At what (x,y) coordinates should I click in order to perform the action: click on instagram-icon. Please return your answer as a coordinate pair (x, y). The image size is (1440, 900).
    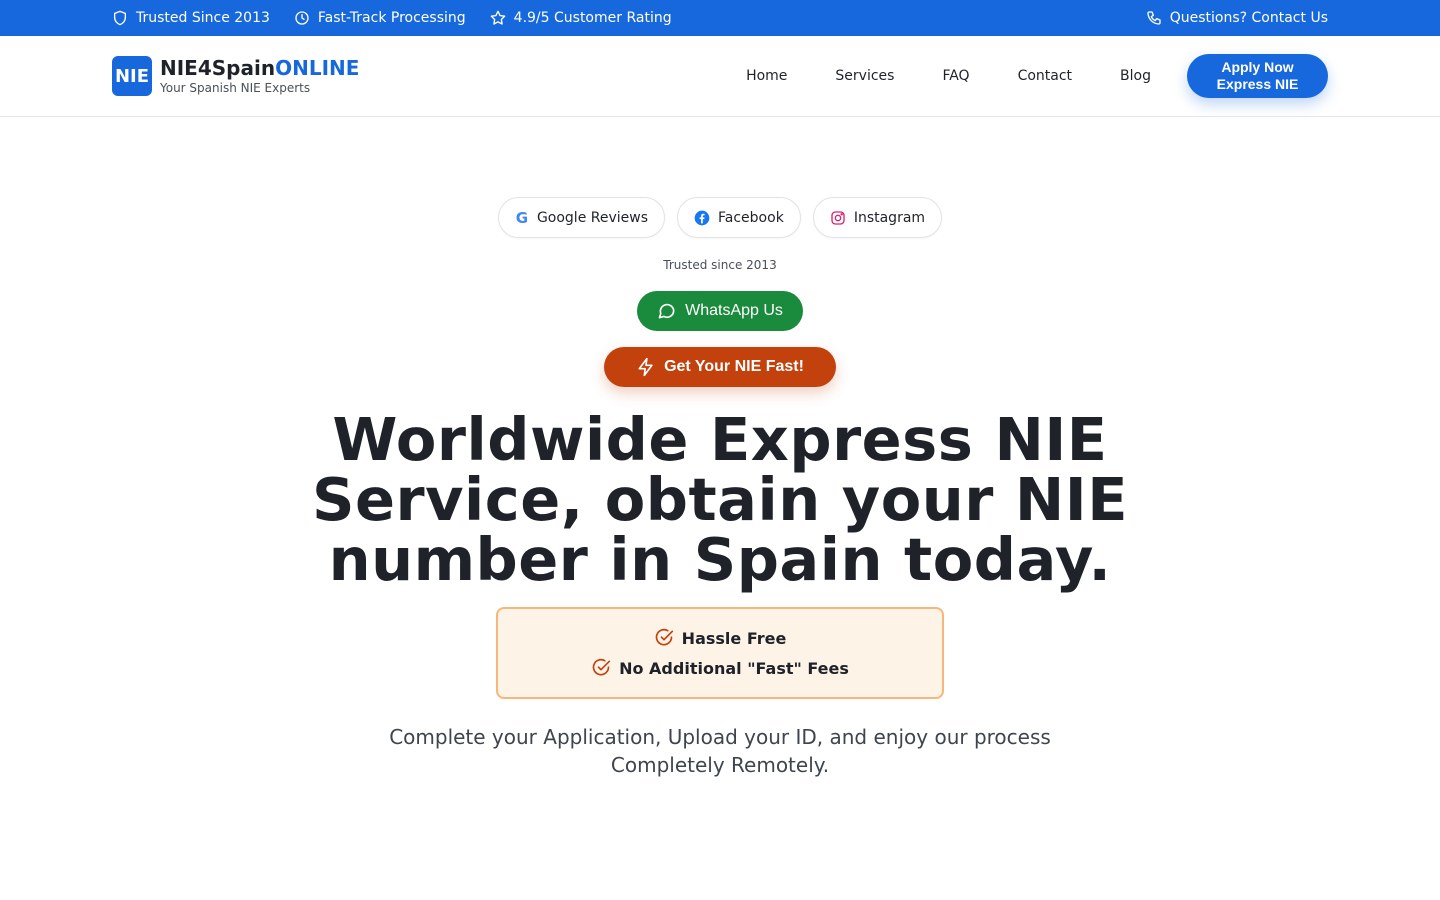
    Looking at the image, I should click on (838, 217).